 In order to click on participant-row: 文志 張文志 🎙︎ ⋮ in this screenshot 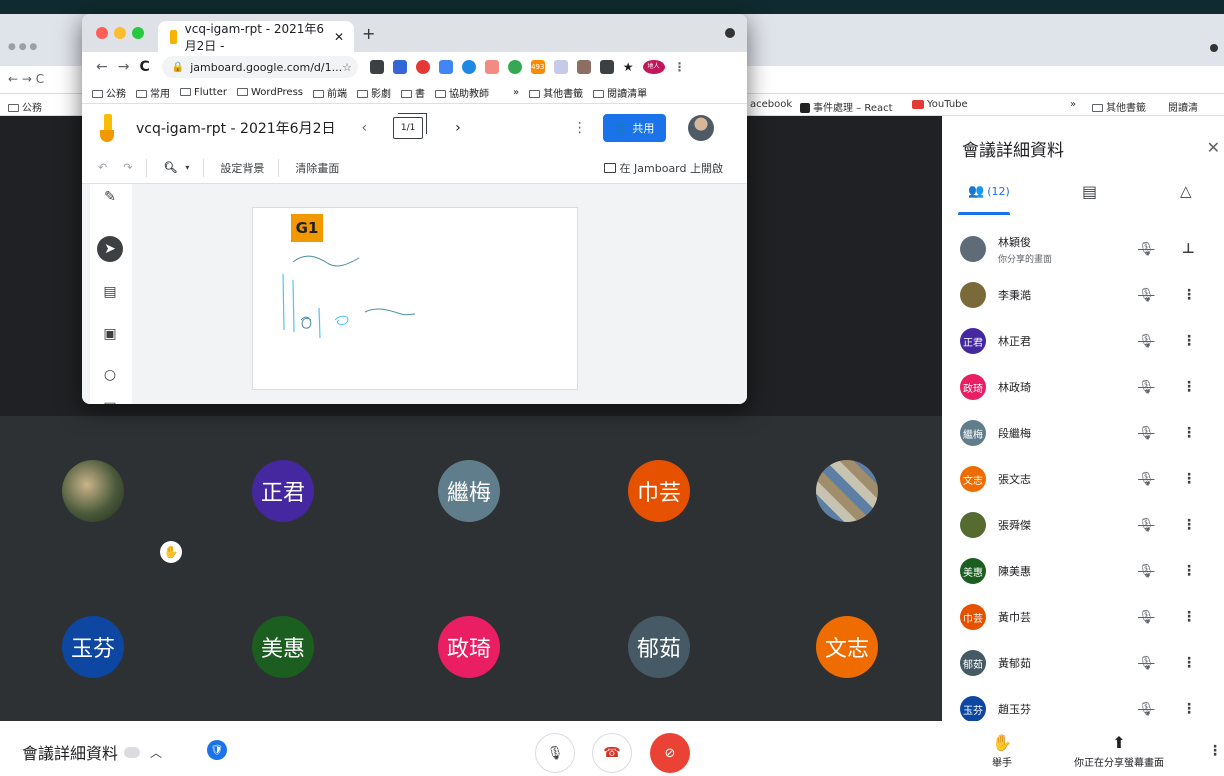, I will do `click(1083, 479)`.